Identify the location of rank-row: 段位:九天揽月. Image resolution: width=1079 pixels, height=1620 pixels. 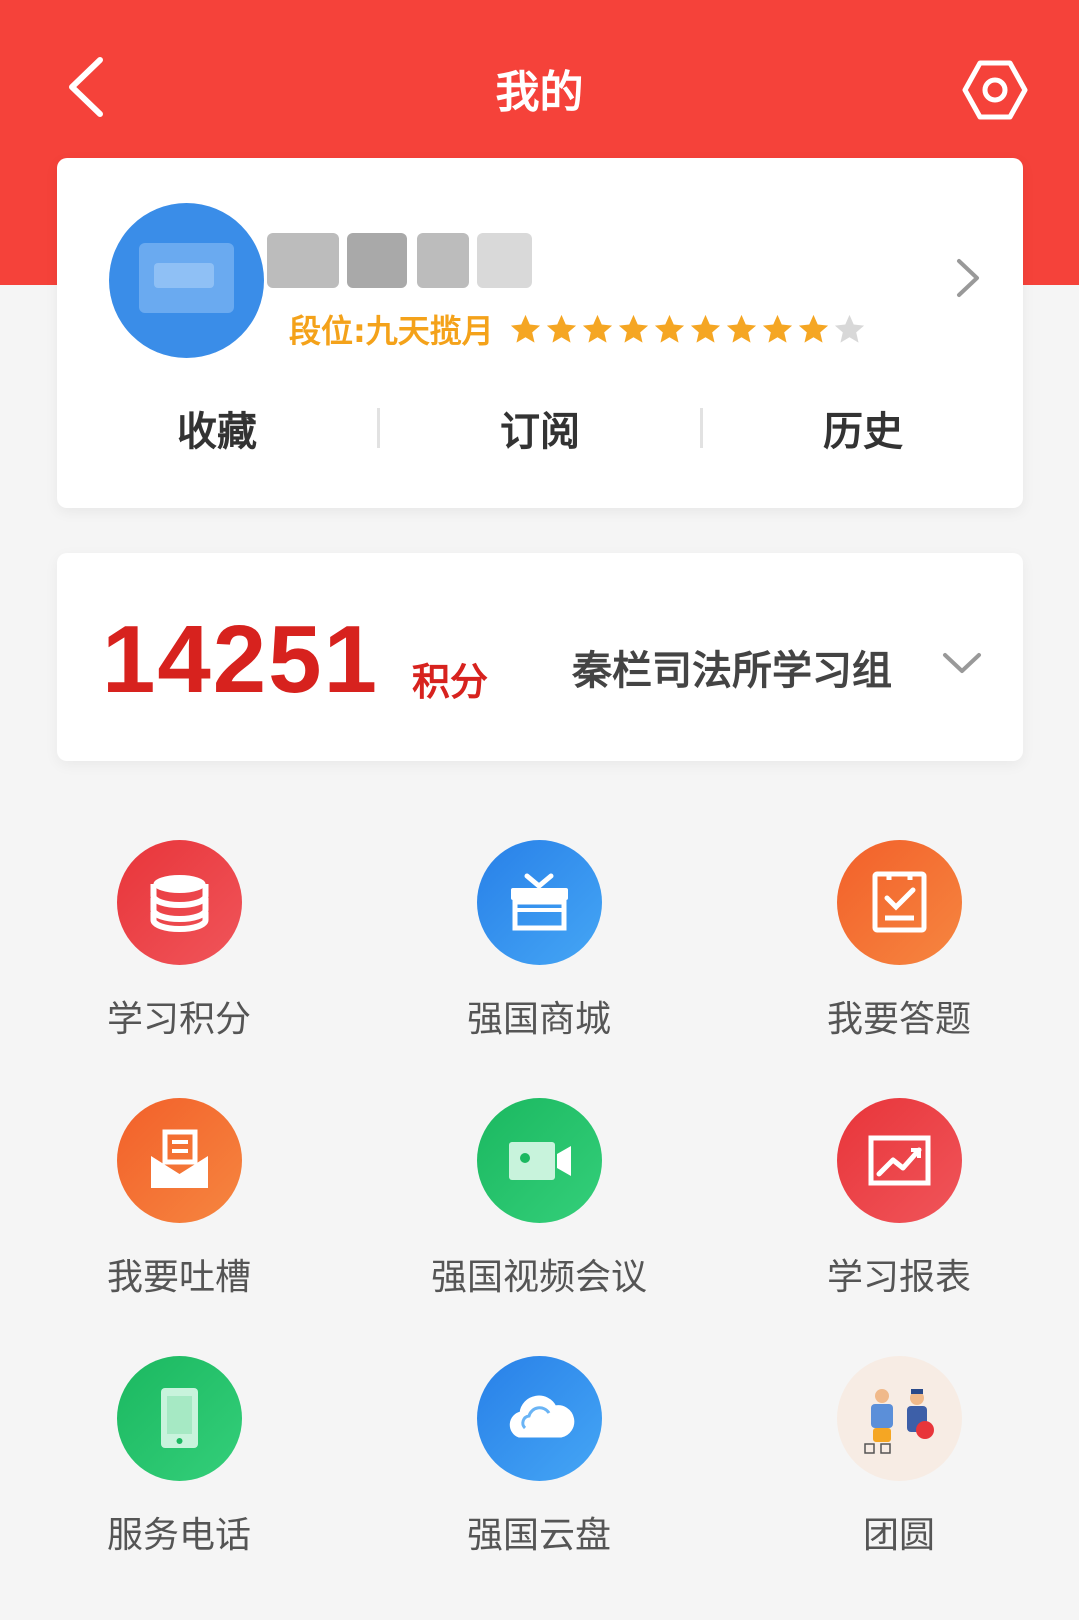
(578, 329).